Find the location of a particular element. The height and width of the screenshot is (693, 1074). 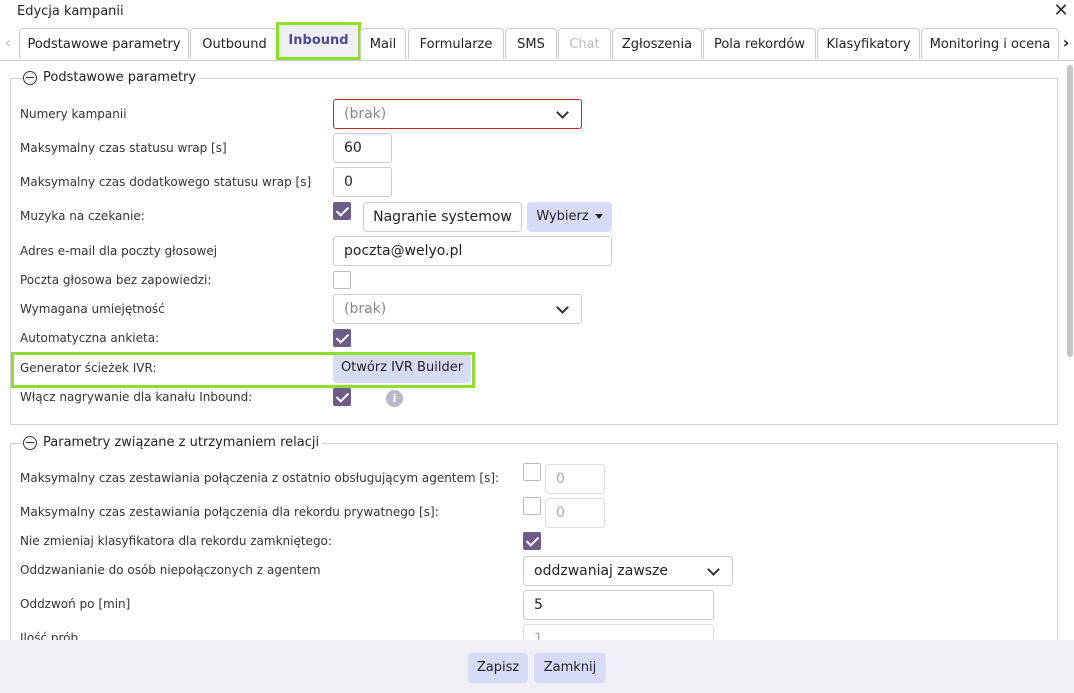

close-icon: ✕ is located at coordinates (1061, 11).